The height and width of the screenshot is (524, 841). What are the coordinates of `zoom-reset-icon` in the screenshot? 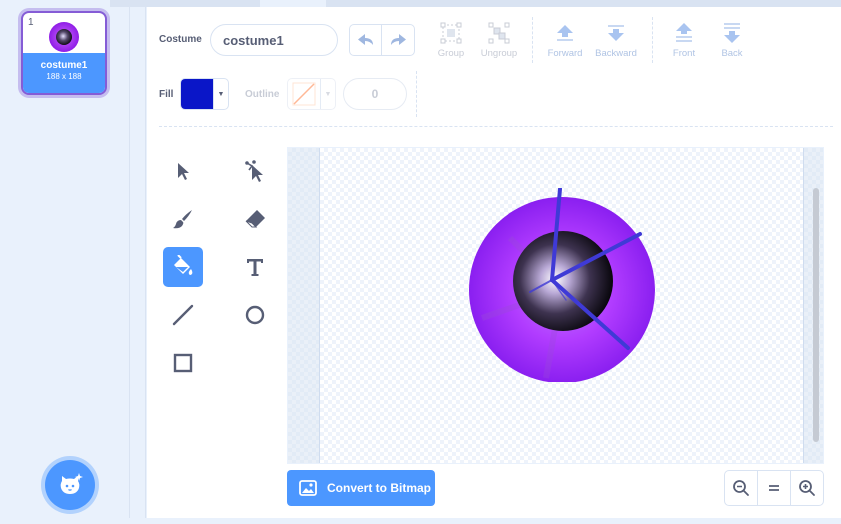 It's located at (774, 488).